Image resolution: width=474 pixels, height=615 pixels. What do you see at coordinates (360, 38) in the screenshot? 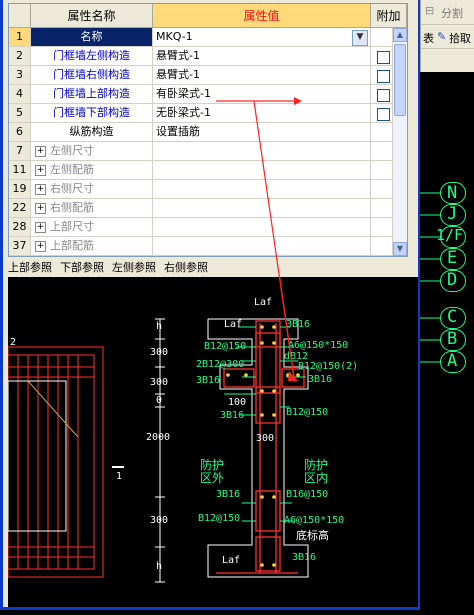
I see `dropdown-arrow-icon: ▼` at bounding box center [360, 38].